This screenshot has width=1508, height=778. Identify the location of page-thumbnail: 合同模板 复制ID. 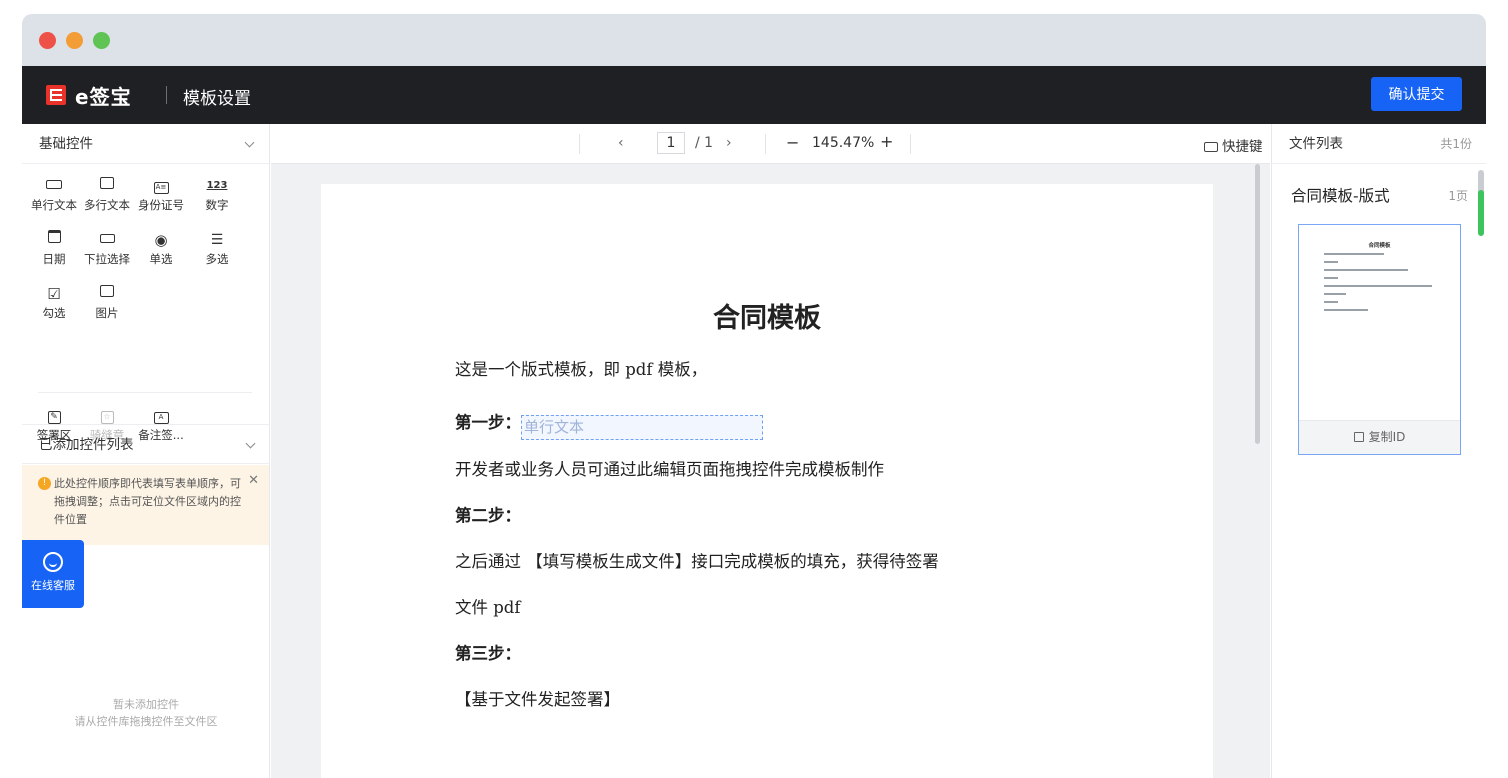
(1379, 339).